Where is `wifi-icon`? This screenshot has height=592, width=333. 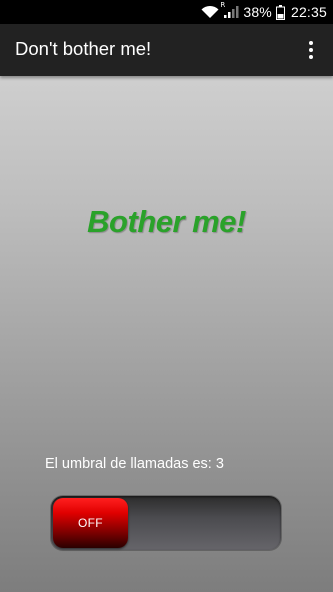 wifi-icon is located at coordinates (210, 12).